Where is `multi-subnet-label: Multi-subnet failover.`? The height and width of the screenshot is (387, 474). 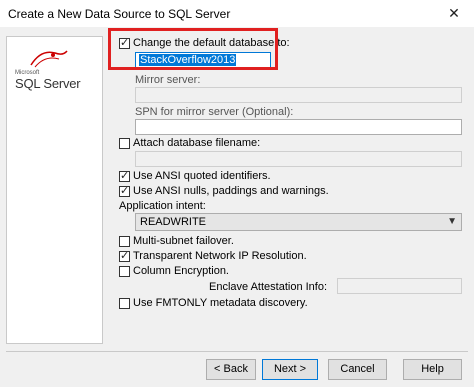 multi-subnet-label: Multi-subnet failover. is located at coordinates (183, 241).